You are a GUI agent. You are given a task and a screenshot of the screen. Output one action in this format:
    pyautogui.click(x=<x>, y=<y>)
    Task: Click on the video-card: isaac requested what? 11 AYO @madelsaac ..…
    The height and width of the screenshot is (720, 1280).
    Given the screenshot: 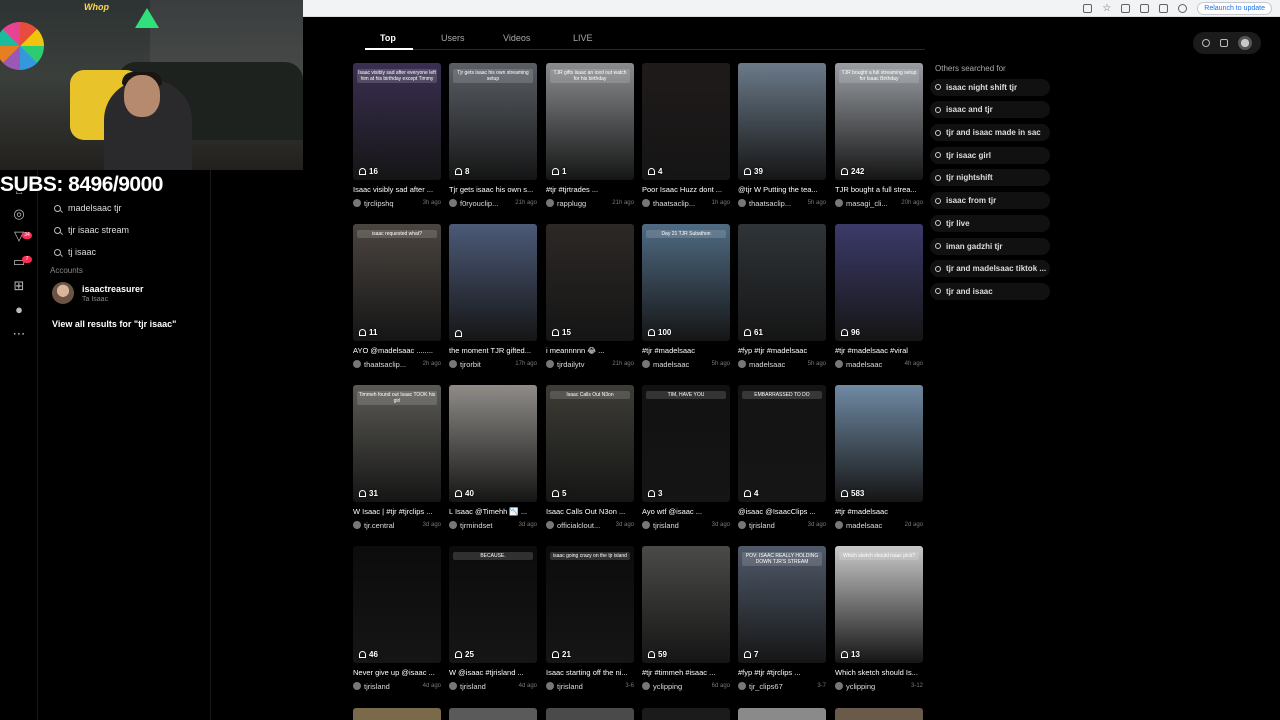 What is the action you would take?
    pyautogui.click(x=397, y=296)
    